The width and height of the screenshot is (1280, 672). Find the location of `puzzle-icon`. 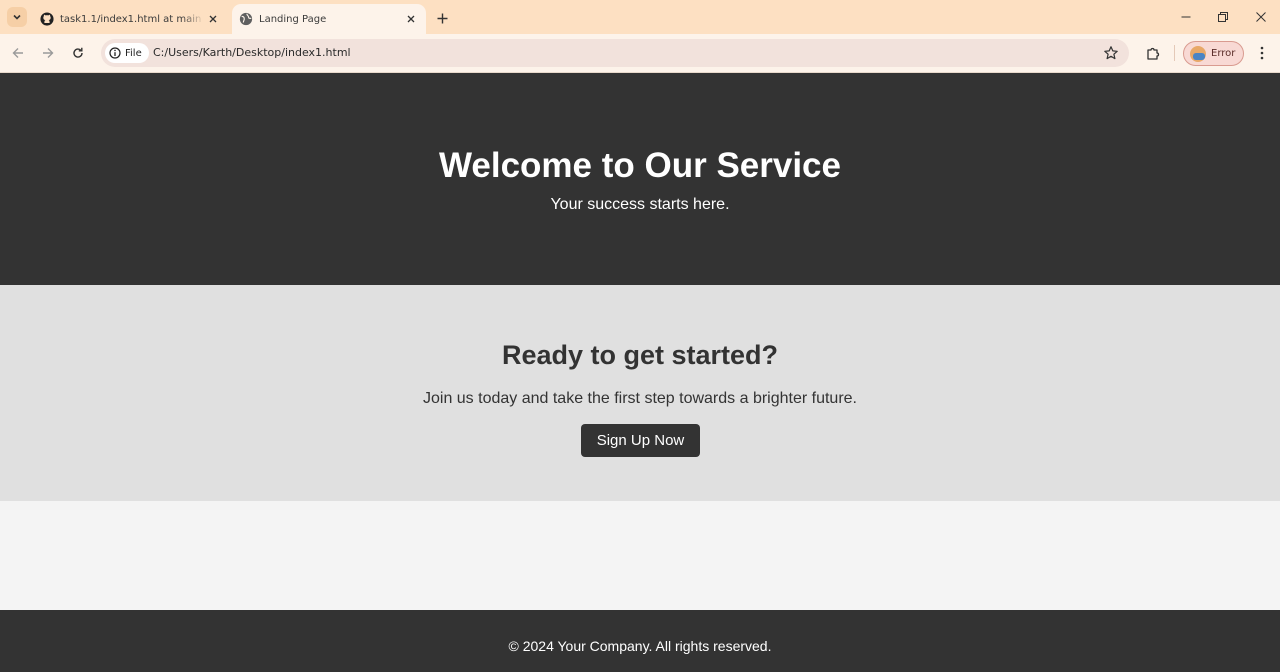

puzzle-icon is located at coordinates (1152, 53).